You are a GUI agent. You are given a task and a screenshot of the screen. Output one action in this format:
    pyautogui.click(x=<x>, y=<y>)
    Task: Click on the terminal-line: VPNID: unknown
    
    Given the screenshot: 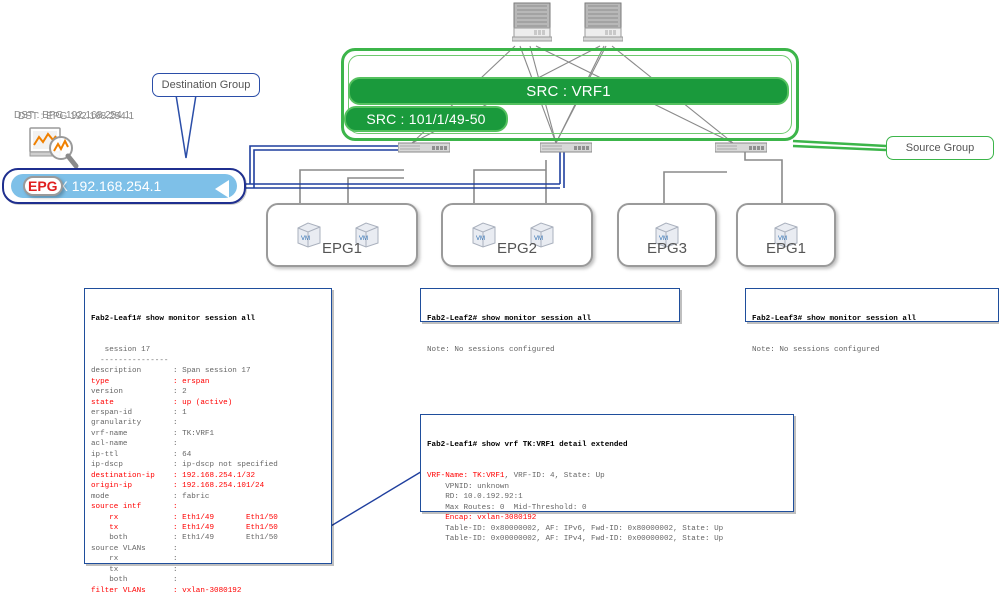 What is the action you would take?
    pyautogui.click(x=468, y=486)
    